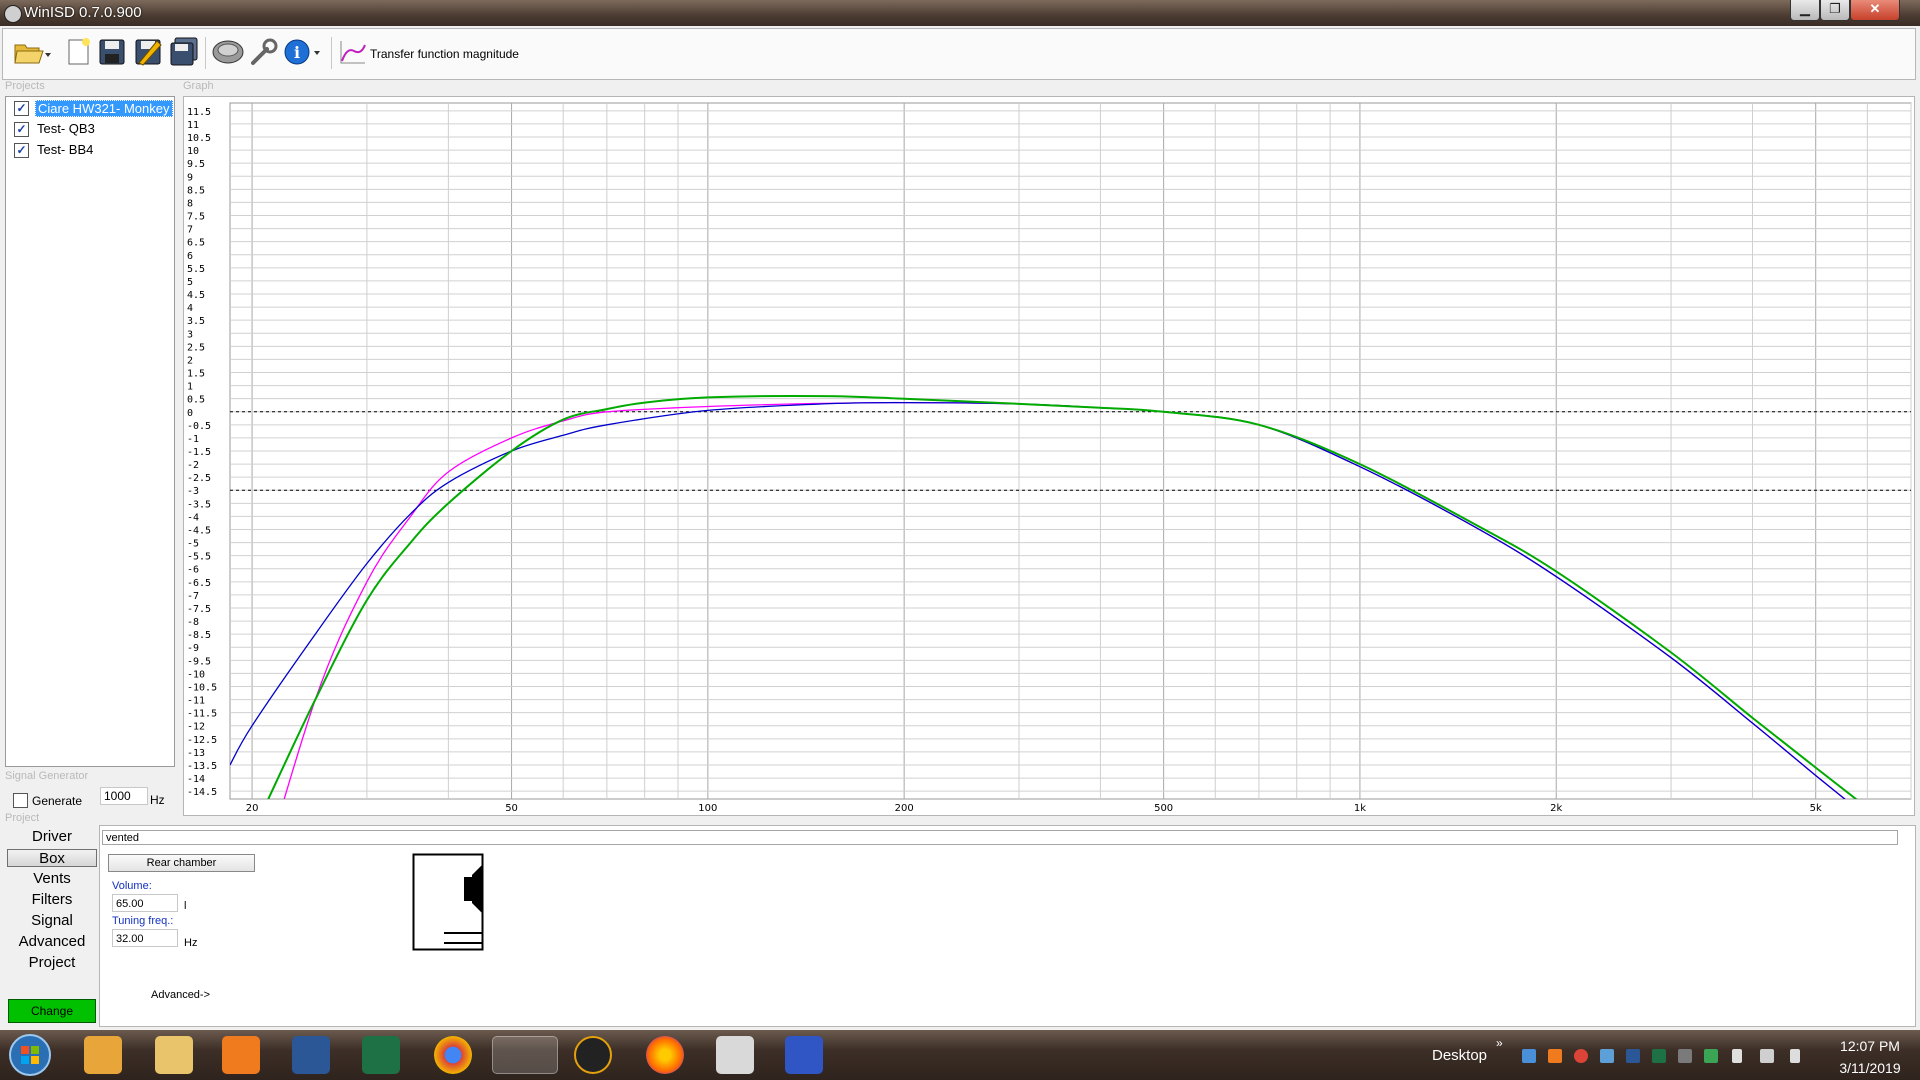 The image size is (1920, 1080). What do you see at coordinates (132, 886) in the screenshot?
I see `volume-label: Volume:` at bounding box center [132, 886].